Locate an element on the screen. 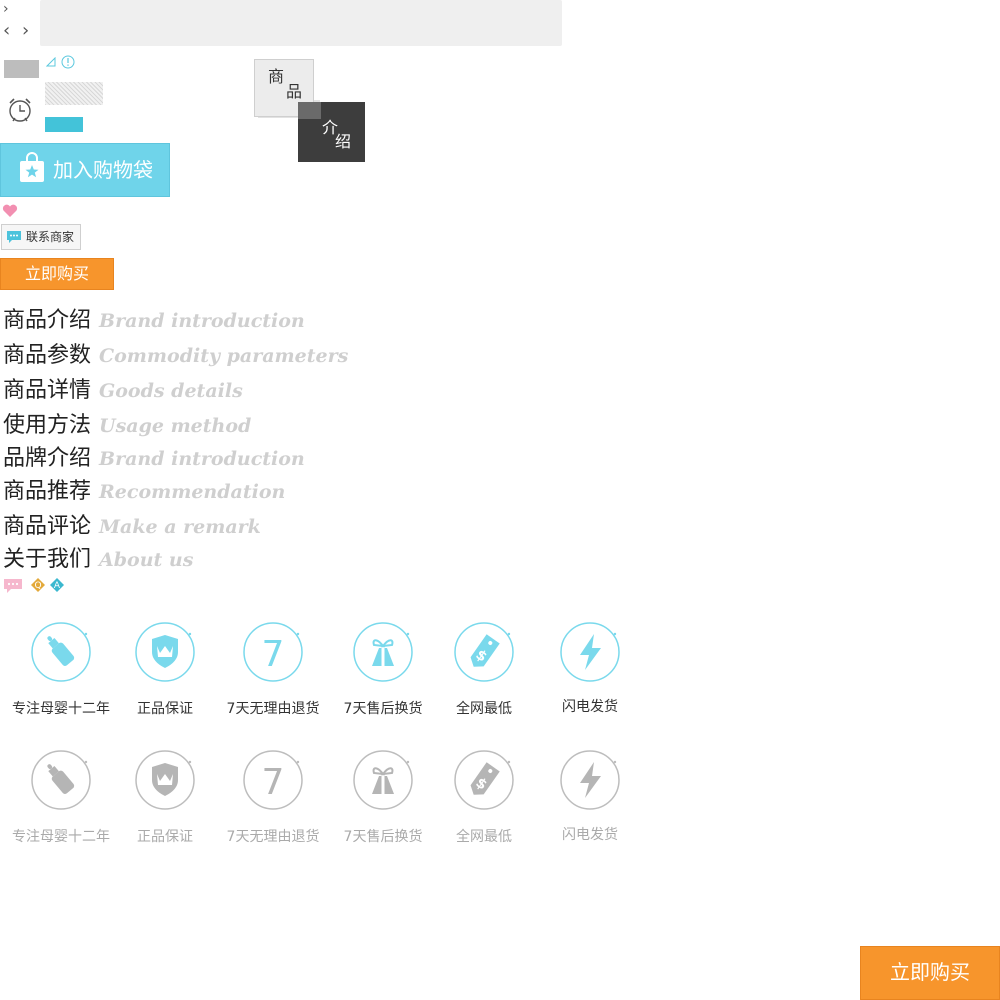  nav-item-cn: 商品推荐 is located at coordinates (47, 491).